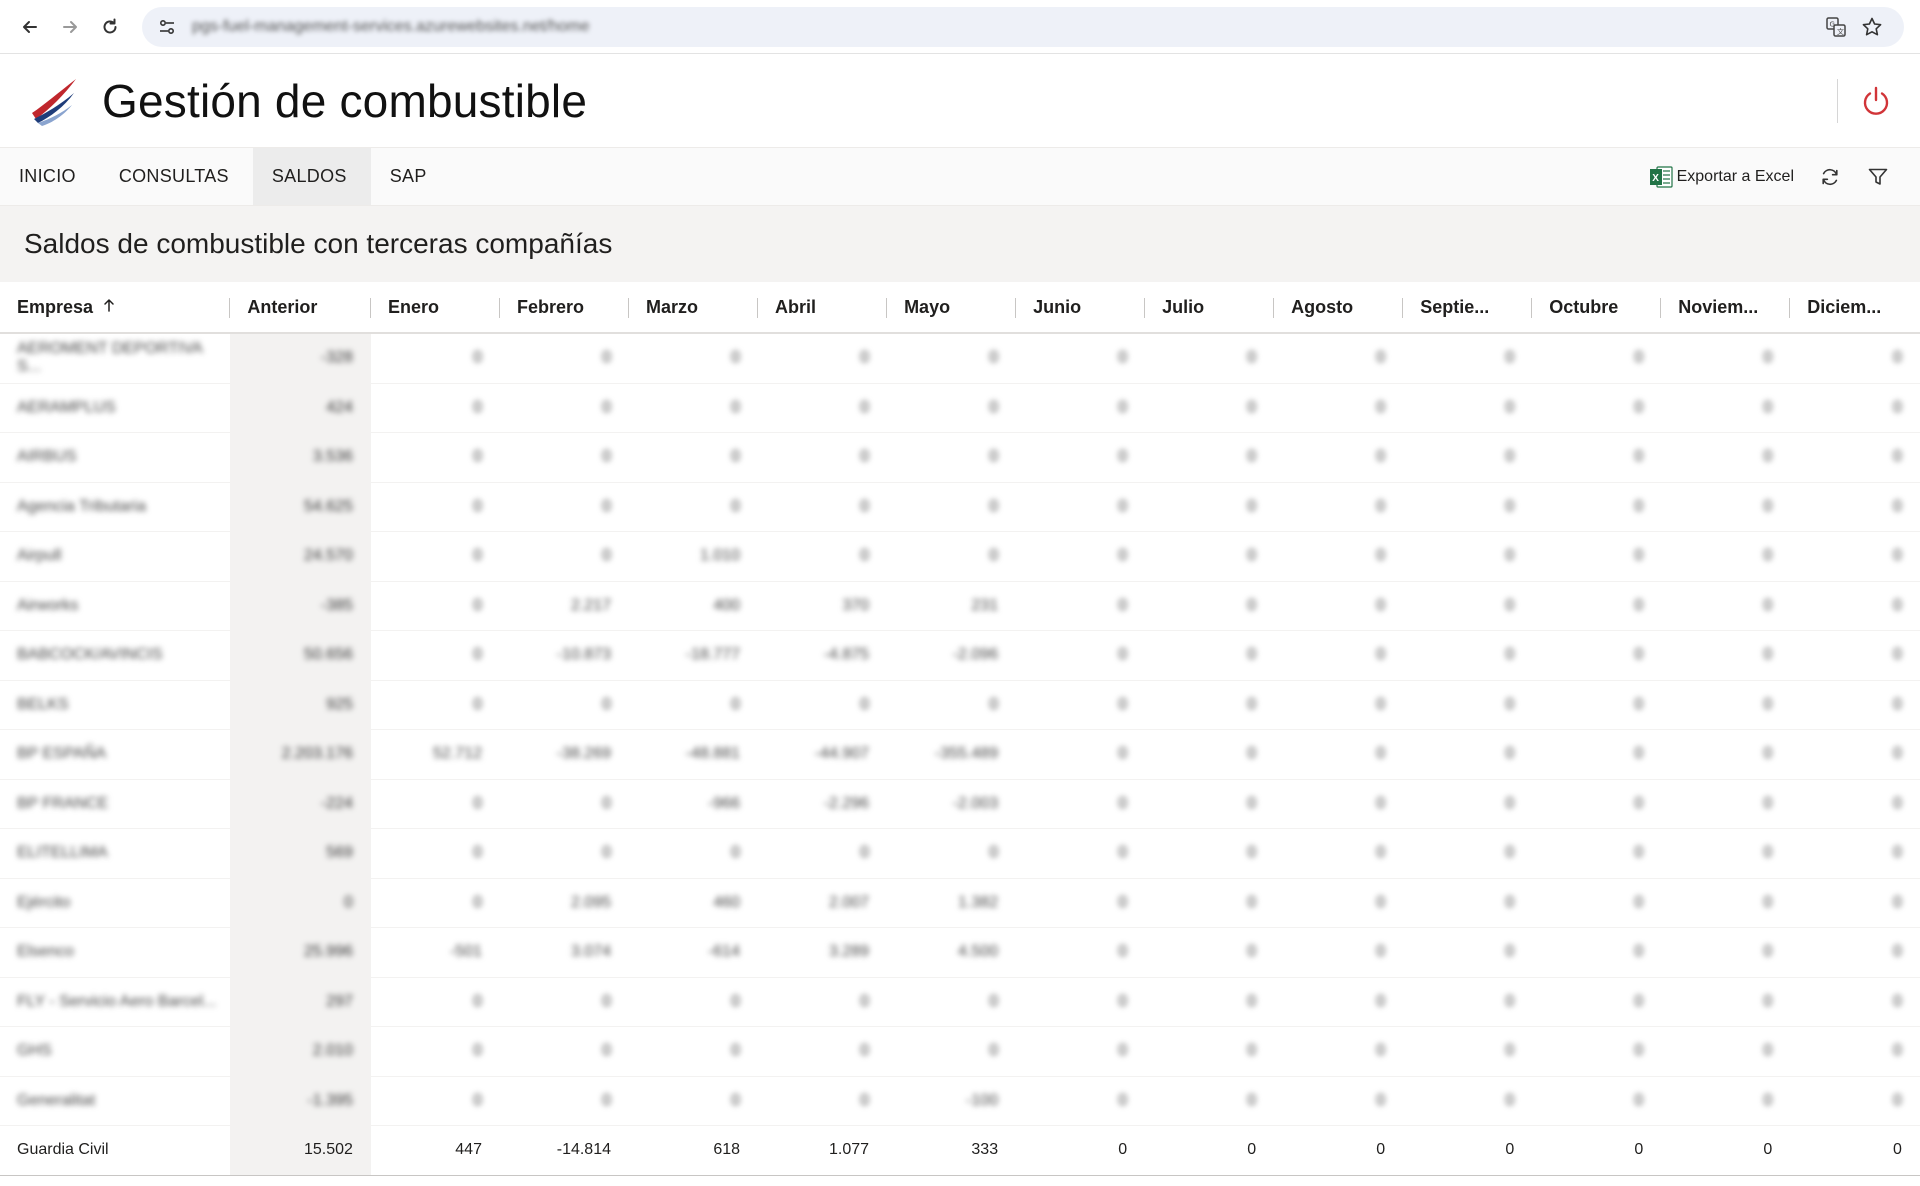 This screenshot has width=1920, height=1186. What do you see at coordinates (115, 556) in the screenshot?
I see `company-name-cell: Airpull` at bounding box center [115, 556].